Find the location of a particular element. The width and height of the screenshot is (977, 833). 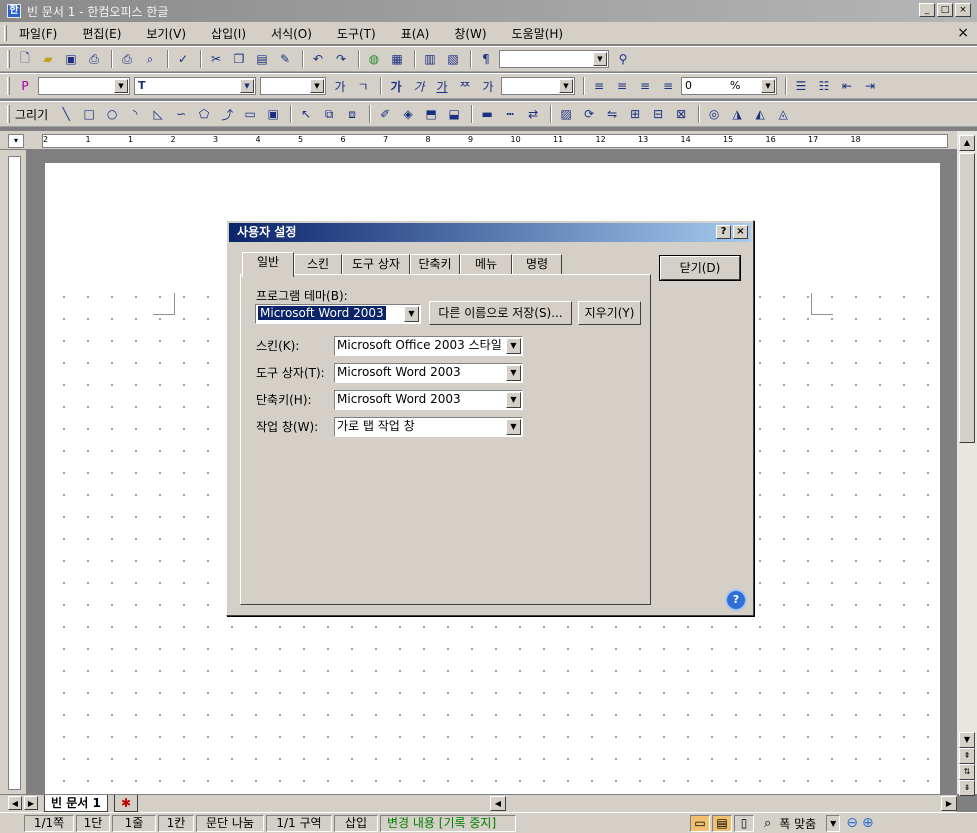

align-center-icon: ≡ is located at coordinates (622, 86).